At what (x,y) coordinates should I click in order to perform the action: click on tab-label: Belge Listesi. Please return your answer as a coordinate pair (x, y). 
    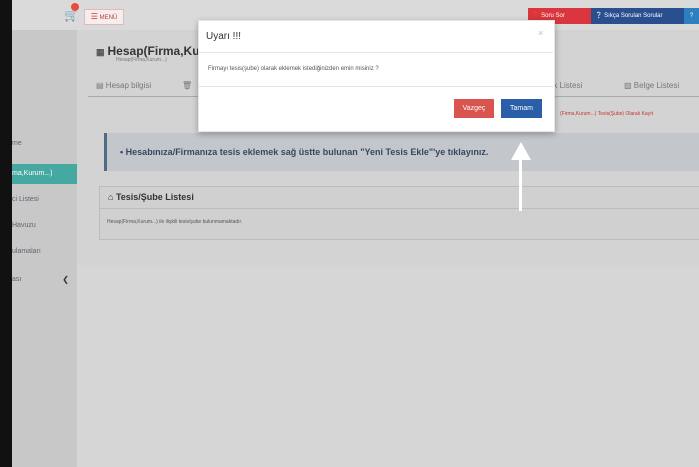
    Looking at the image, I should click on (656, 85).